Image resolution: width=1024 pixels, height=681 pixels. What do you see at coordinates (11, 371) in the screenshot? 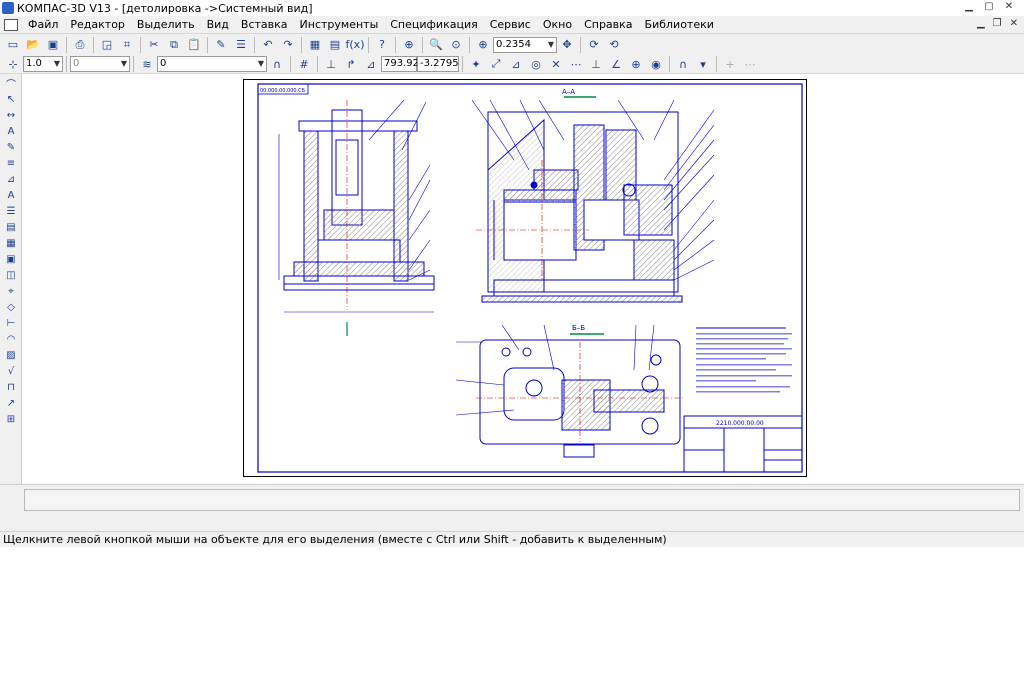
I see `rough-icon: √` at bounding box center [11, 371].